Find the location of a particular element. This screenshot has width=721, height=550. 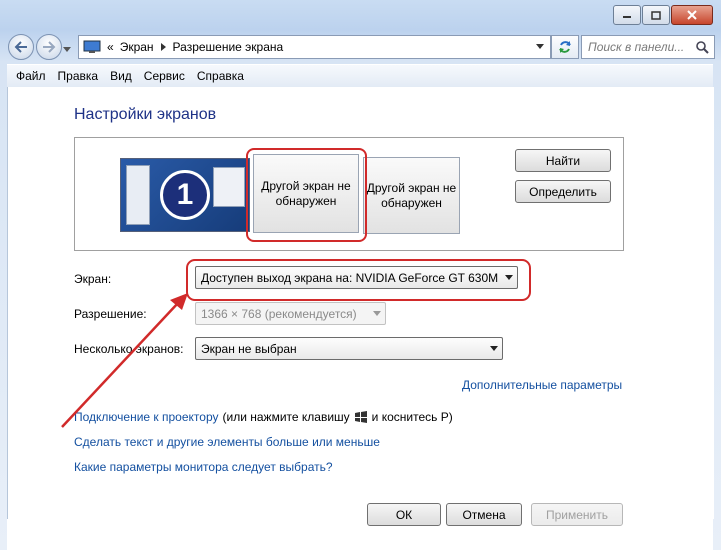

resolution-select-value: 1366 × 768 (рекомендуется) is located at coordinates (285, 314).